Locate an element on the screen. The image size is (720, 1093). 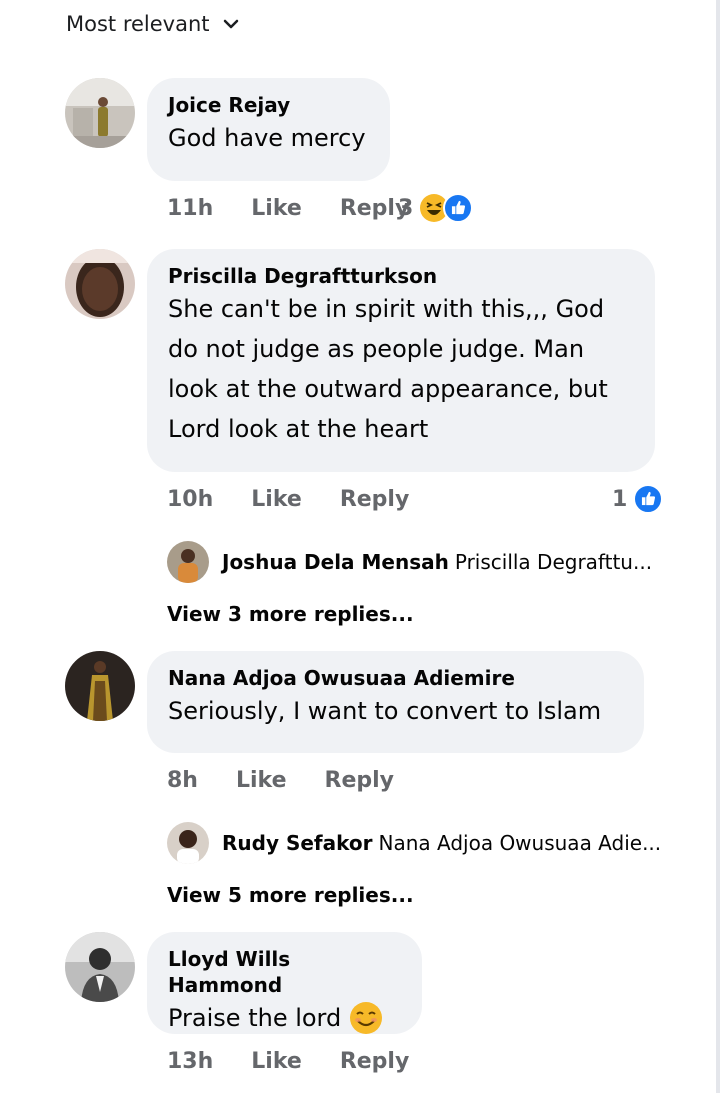
timestamp: 10h is located at coordinates (190, 499).